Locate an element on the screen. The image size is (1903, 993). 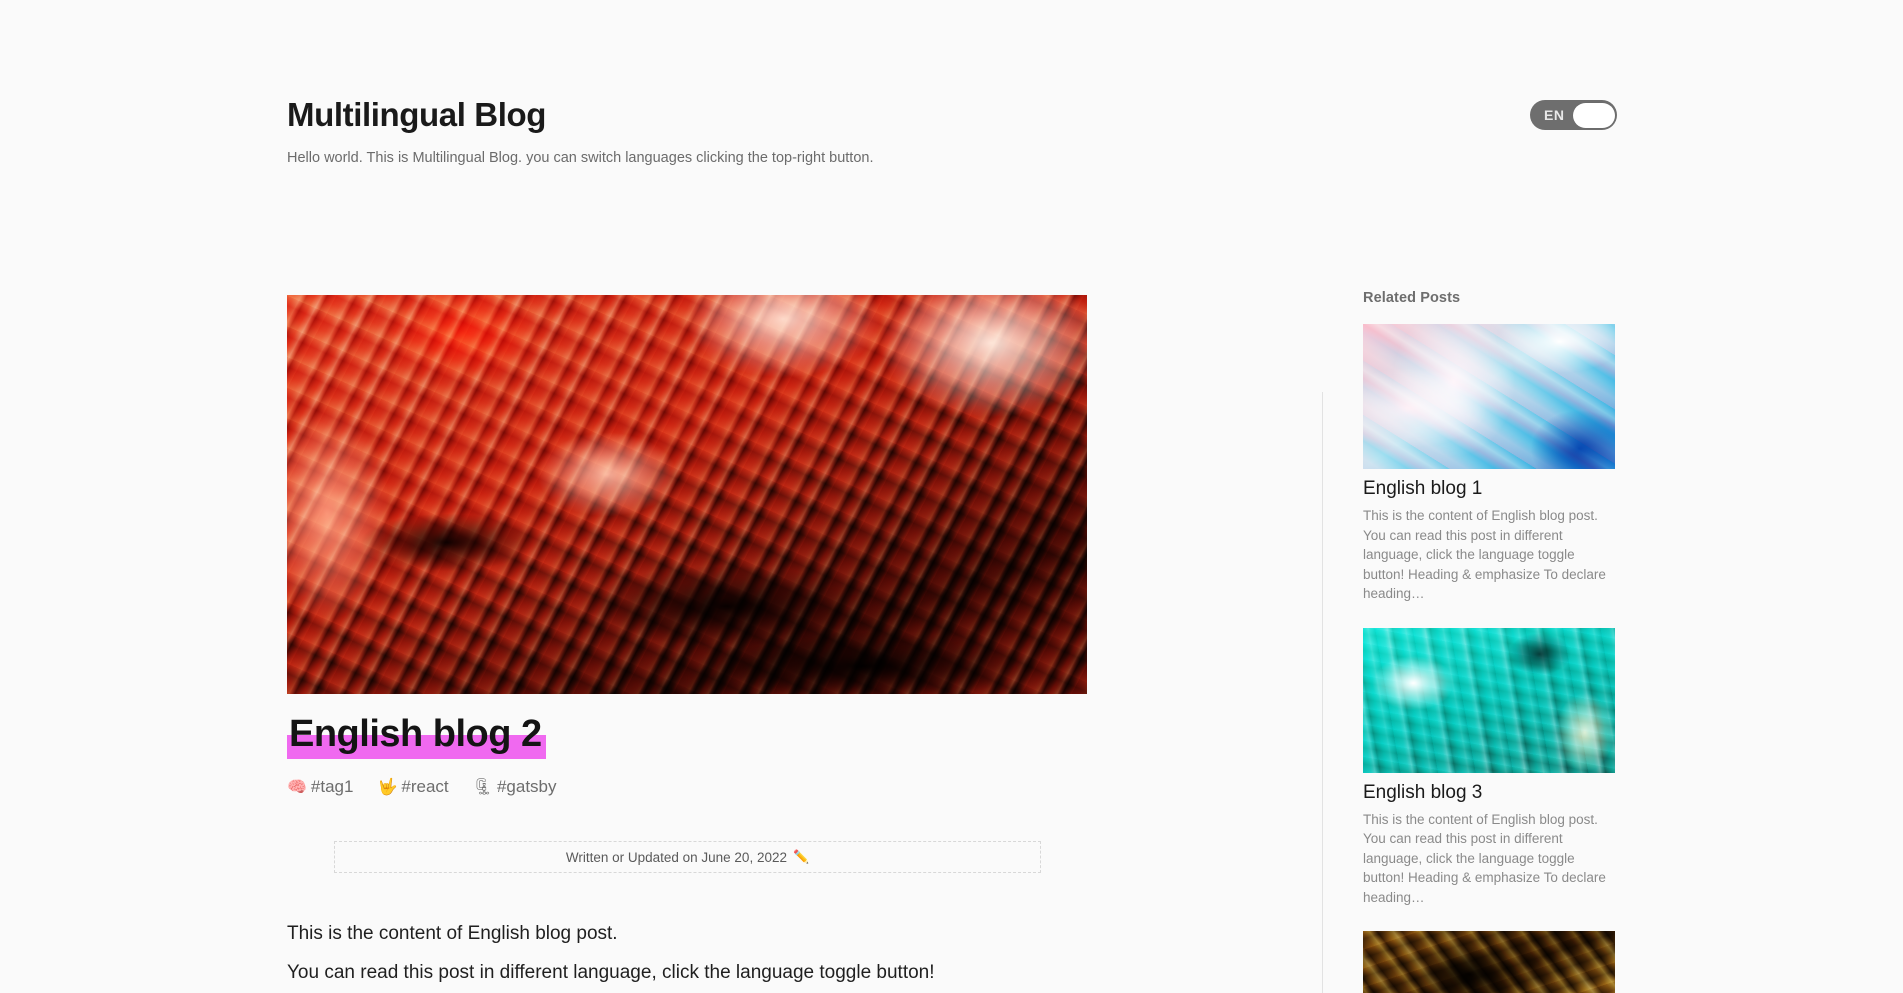
post-title-wrapper: English blog 2 is located at coordinates (416, 735).